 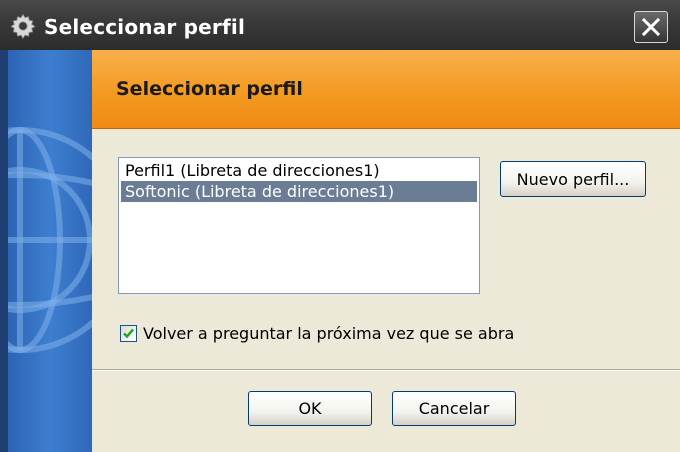 I want to click on decorative-side-panel, so click(x=46, y=251).